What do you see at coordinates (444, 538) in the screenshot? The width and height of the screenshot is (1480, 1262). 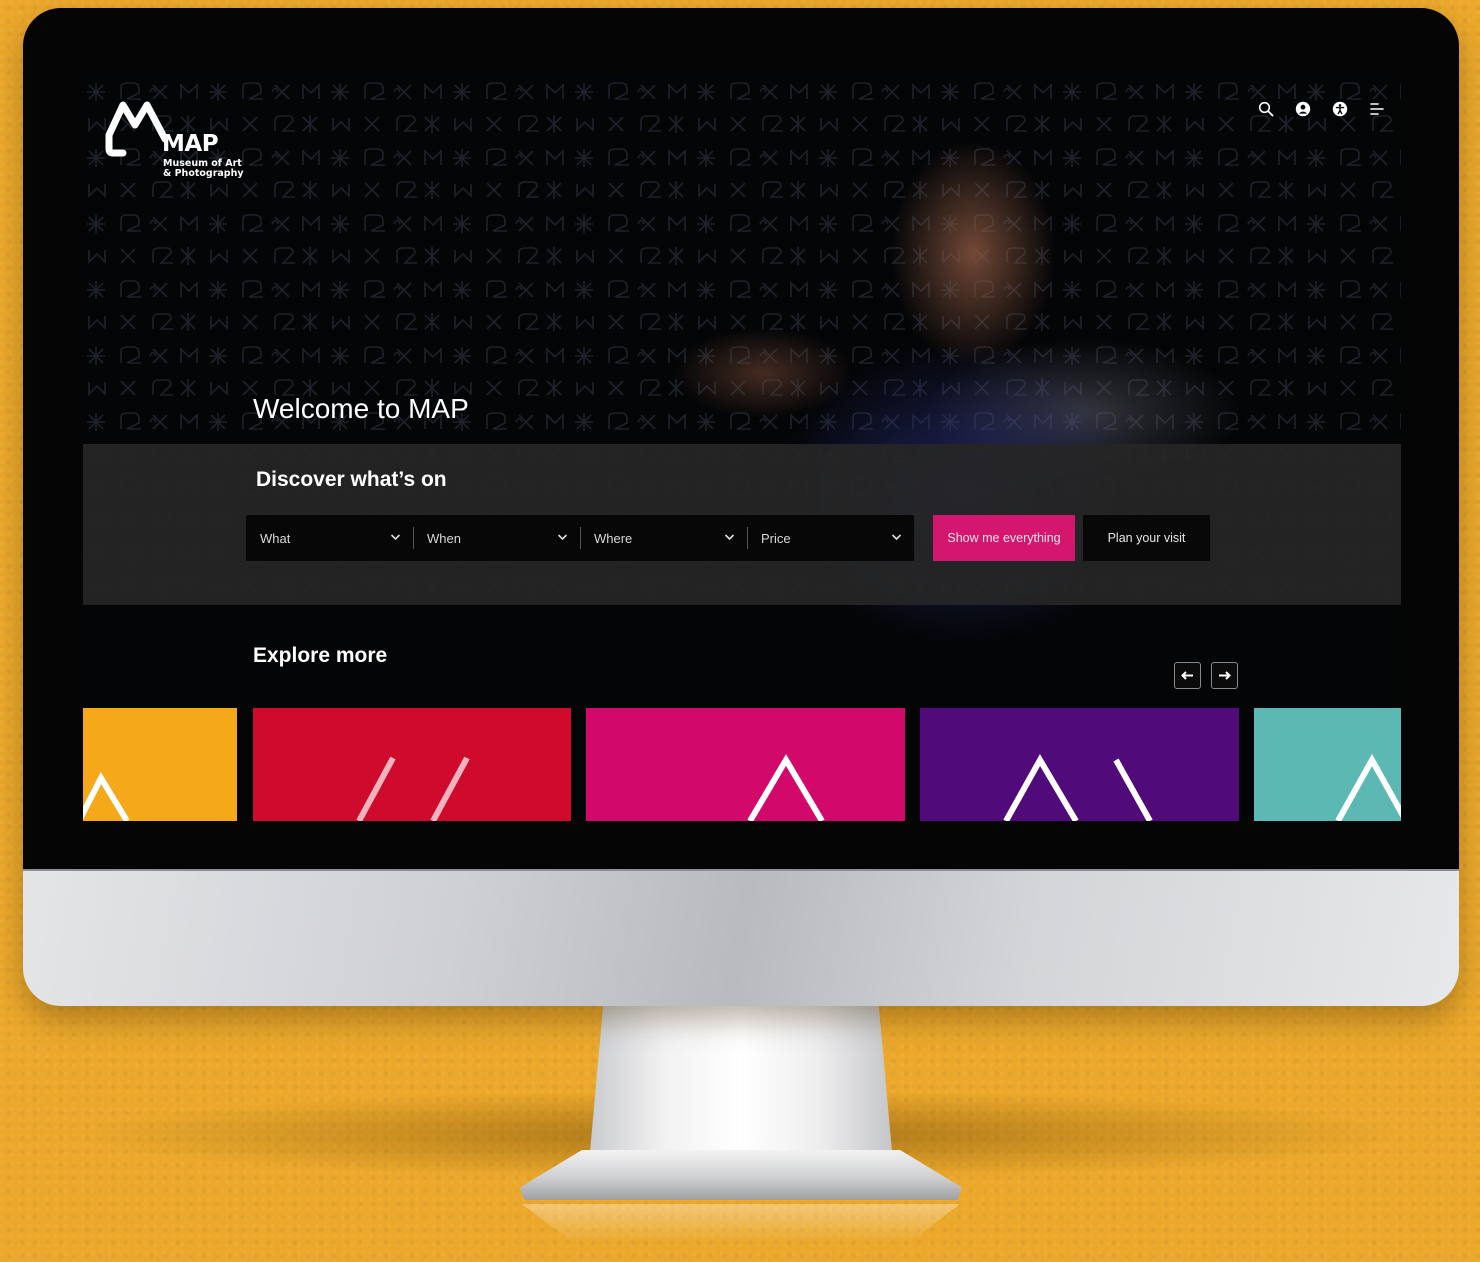 I see `filter-when-label: When` at bounding box center [444, 538].